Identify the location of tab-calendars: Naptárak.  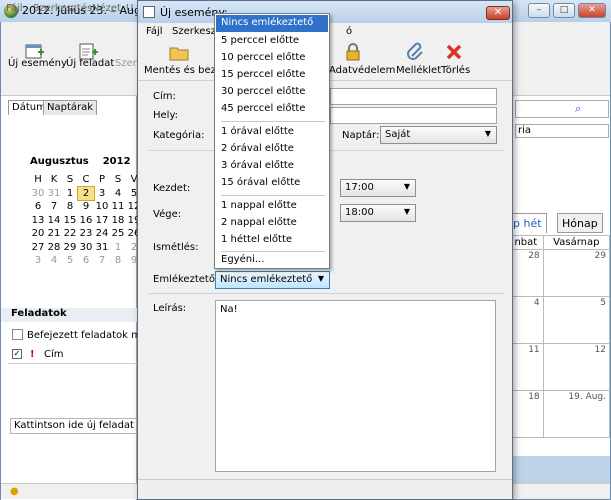
(70, 107).